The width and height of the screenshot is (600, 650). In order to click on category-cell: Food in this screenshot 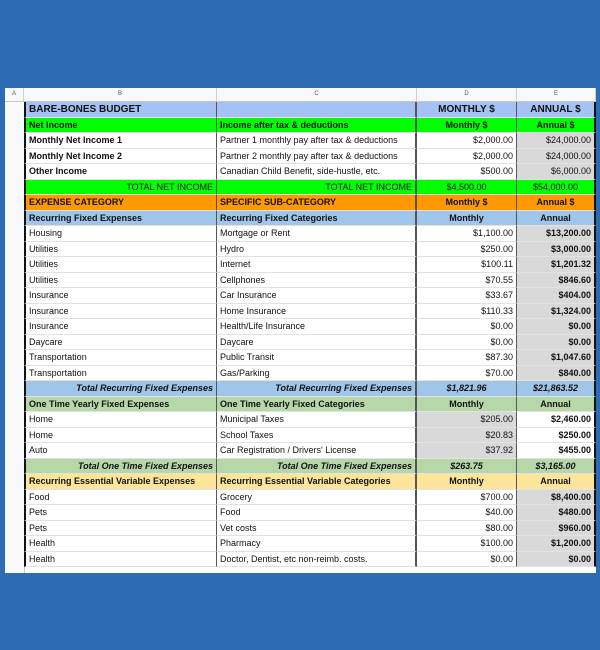, I will do `click(120, 497)`.